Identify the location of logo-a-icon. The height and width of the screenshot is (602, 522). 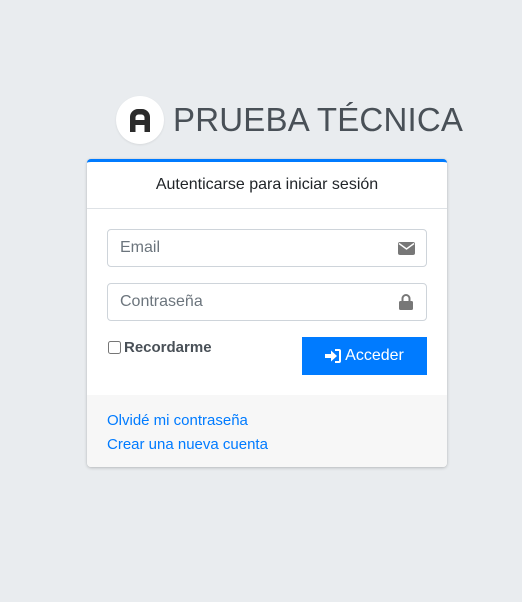
(140, 120).